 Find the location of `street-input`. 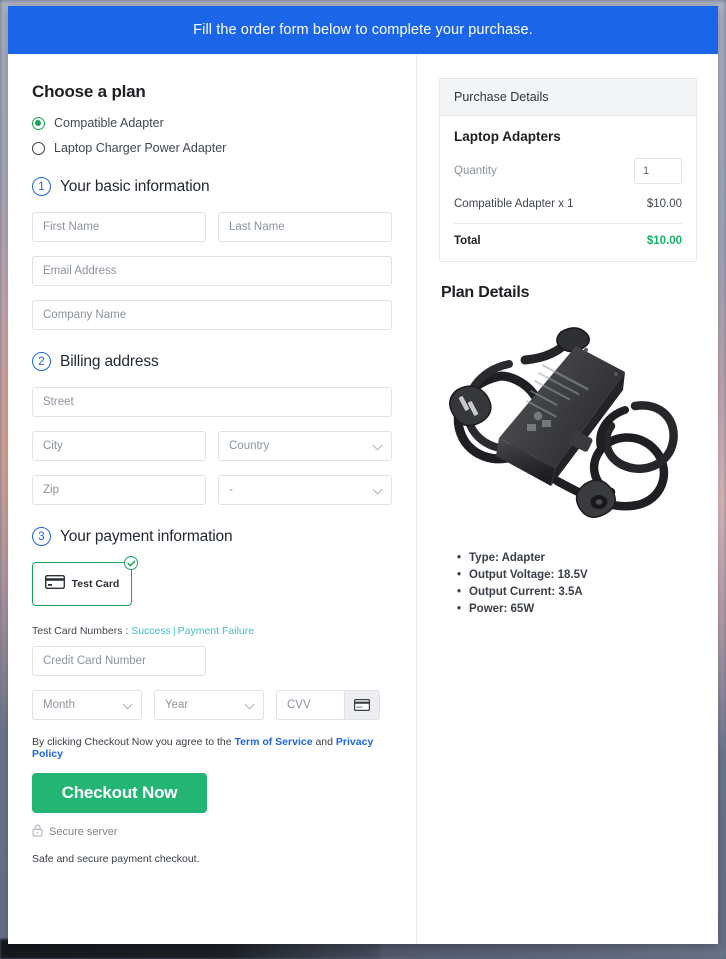

street-input is located at coordinates (212, 402).